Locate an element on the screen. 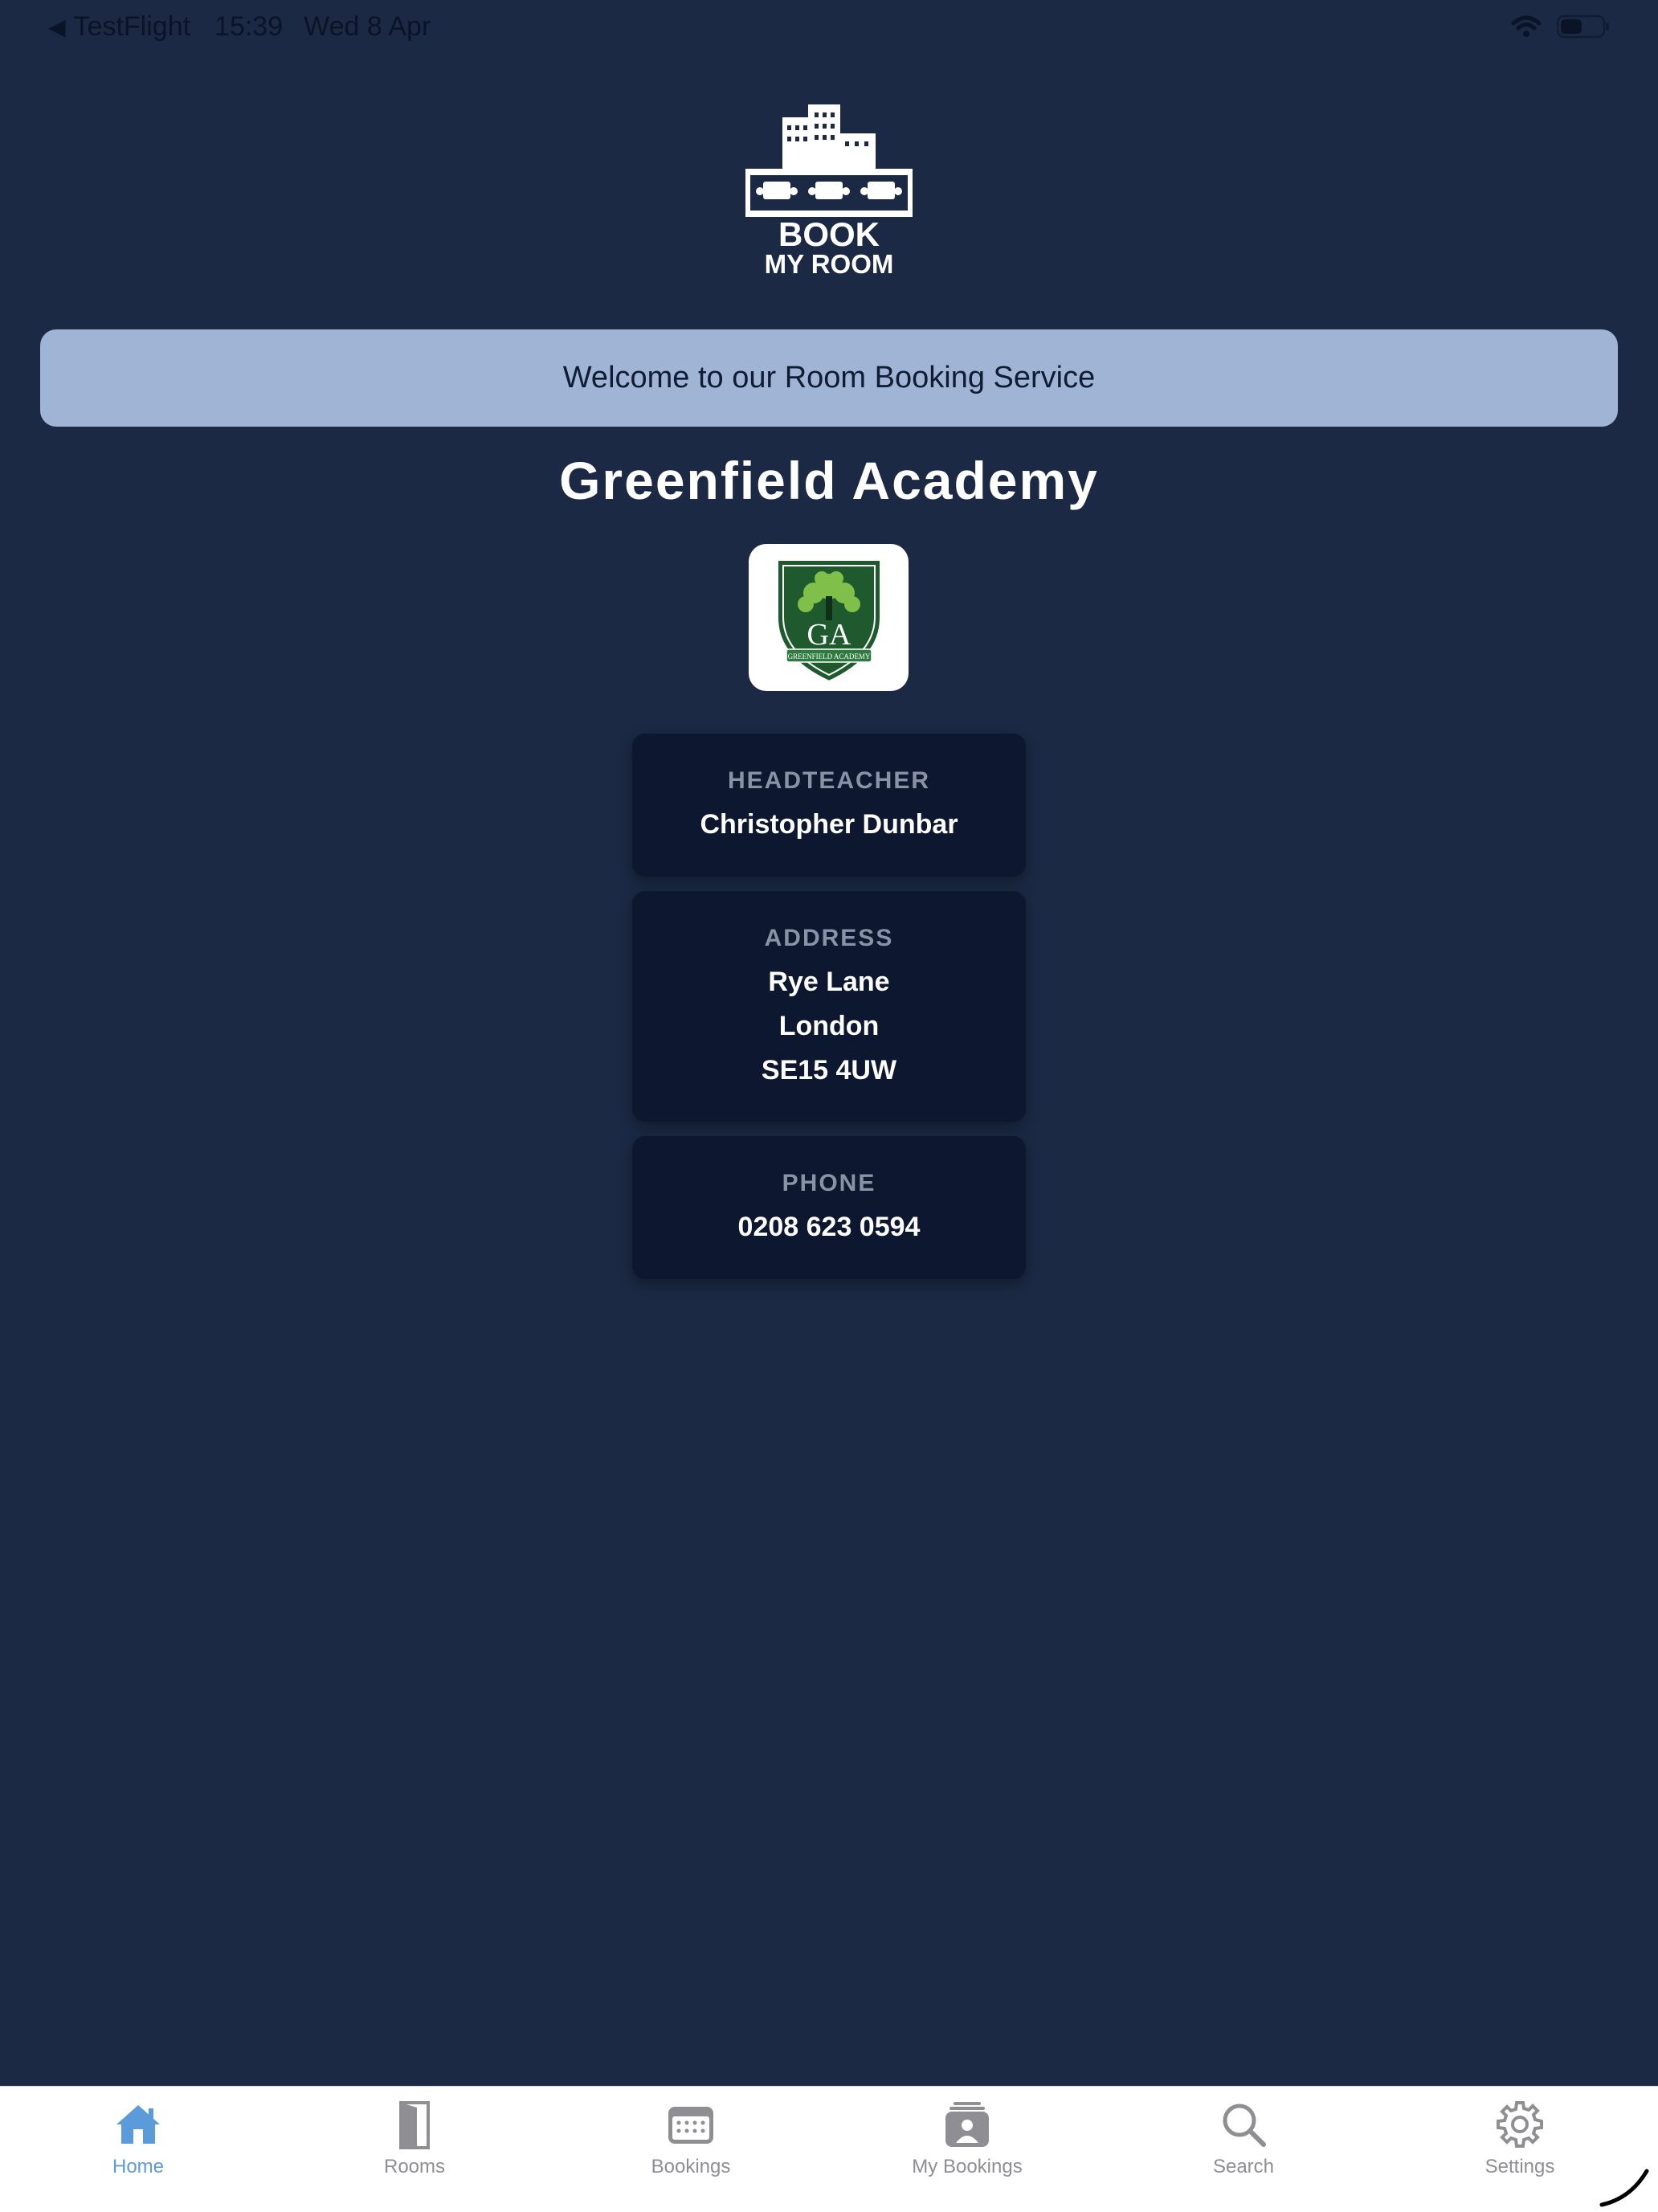  crest-initials: GA is located at coordinates (829, 635).